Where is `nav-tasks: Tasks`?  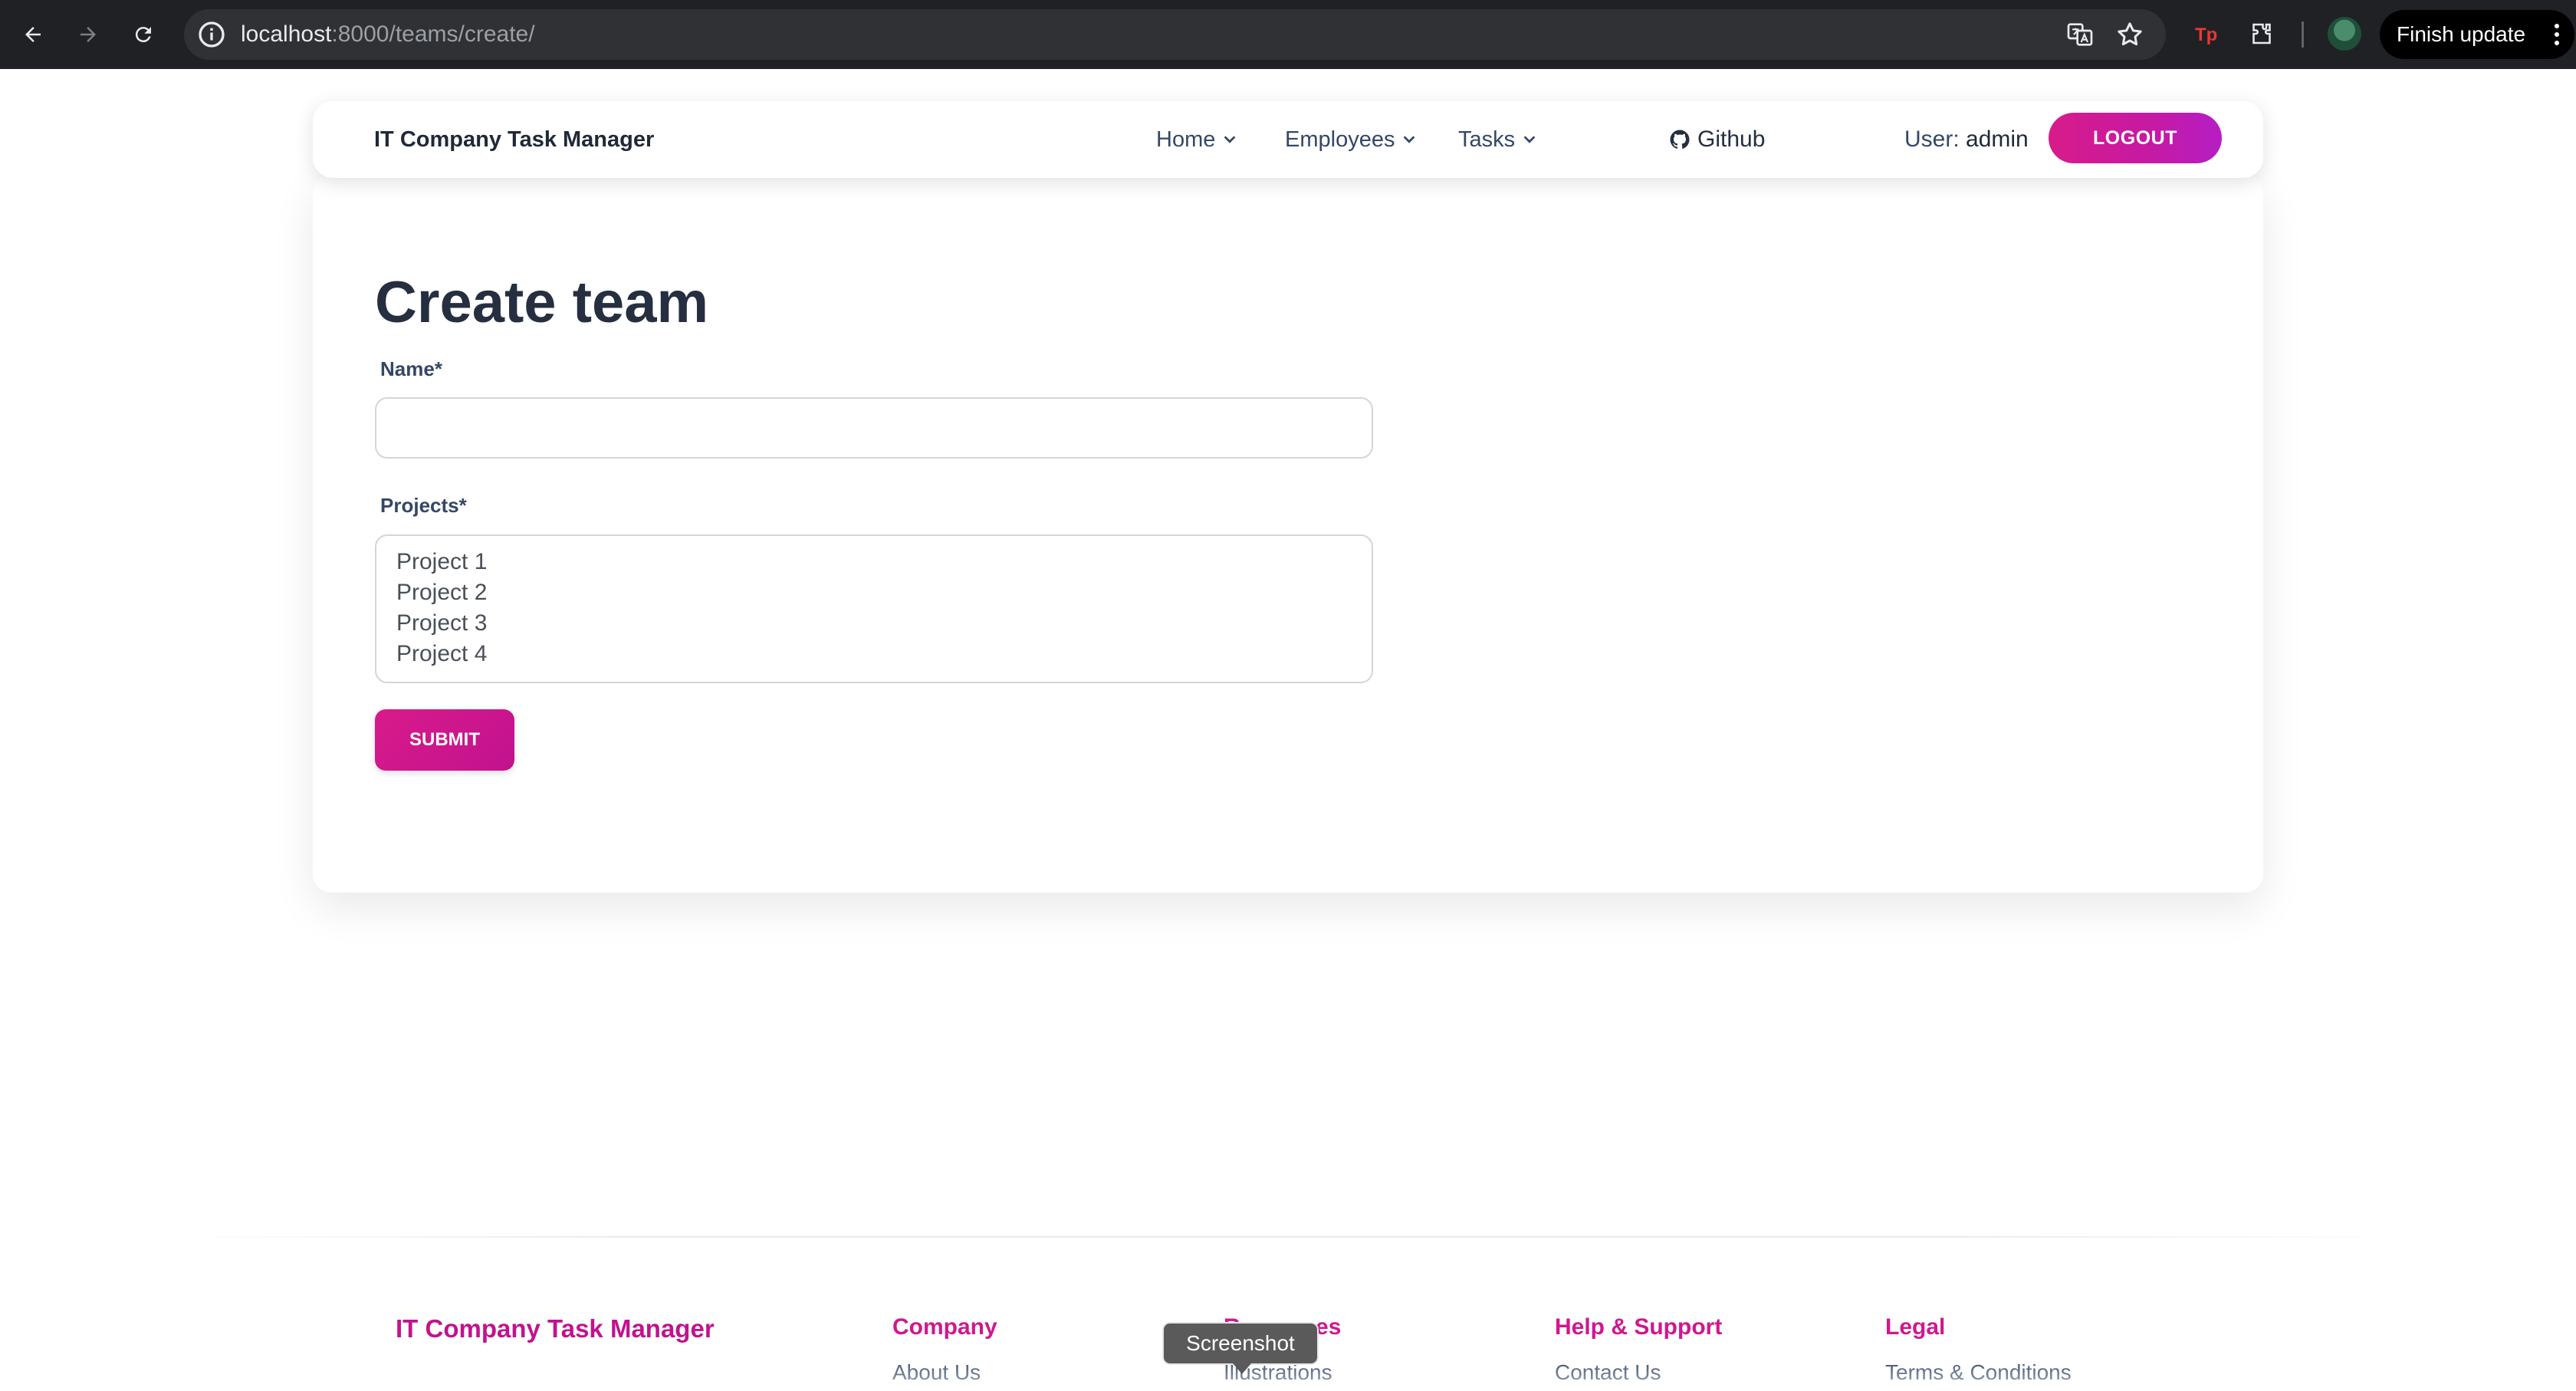
nav-tasks: Tasks is located at coordinates (1498, 139).